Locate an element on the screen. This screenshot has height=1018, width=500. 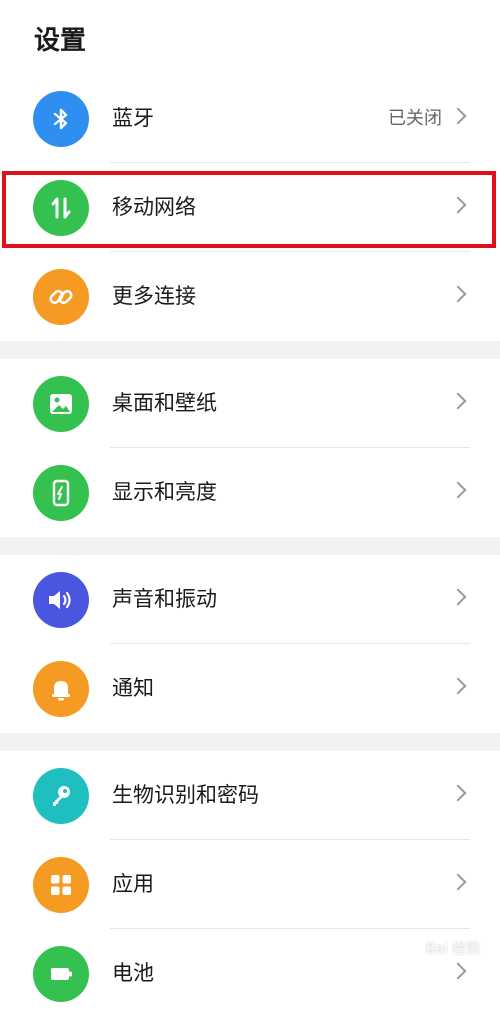
settings-item-label: 声音和振动 is located at coordinates (164, 599).